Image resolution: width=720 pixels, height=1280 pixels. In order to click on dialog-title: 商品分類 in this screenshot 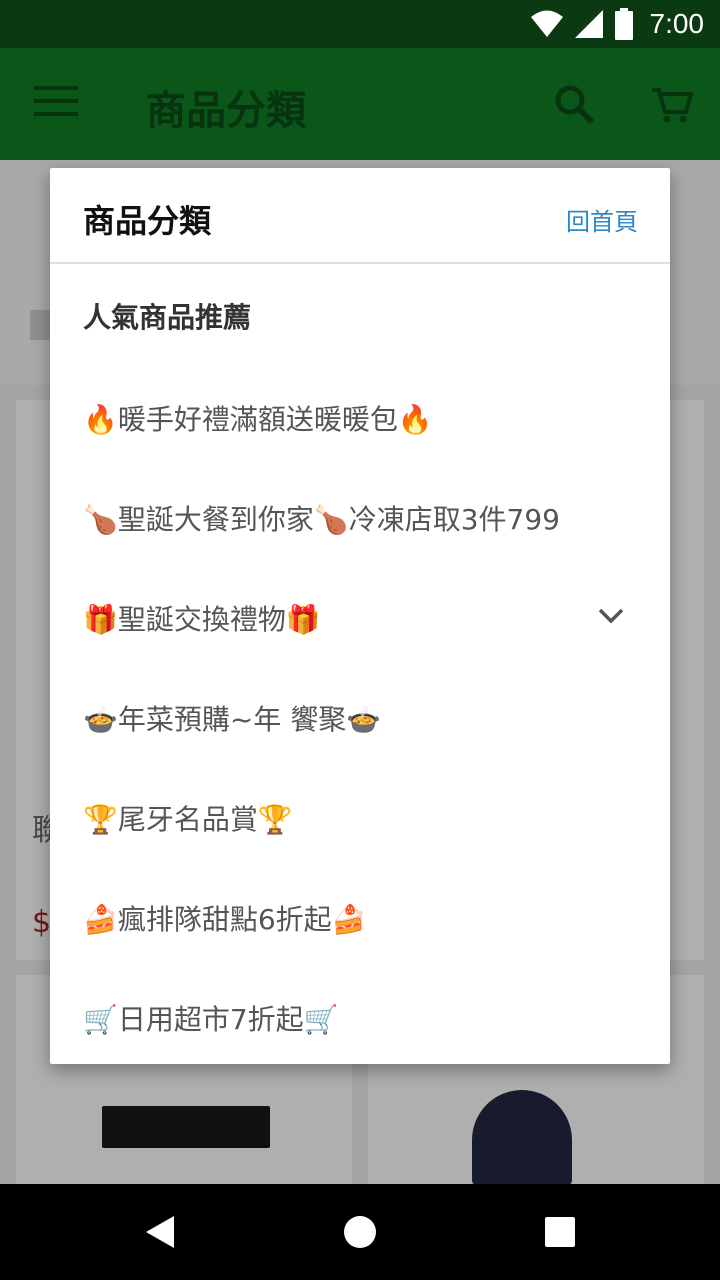, I will do `click(147, 221)`.